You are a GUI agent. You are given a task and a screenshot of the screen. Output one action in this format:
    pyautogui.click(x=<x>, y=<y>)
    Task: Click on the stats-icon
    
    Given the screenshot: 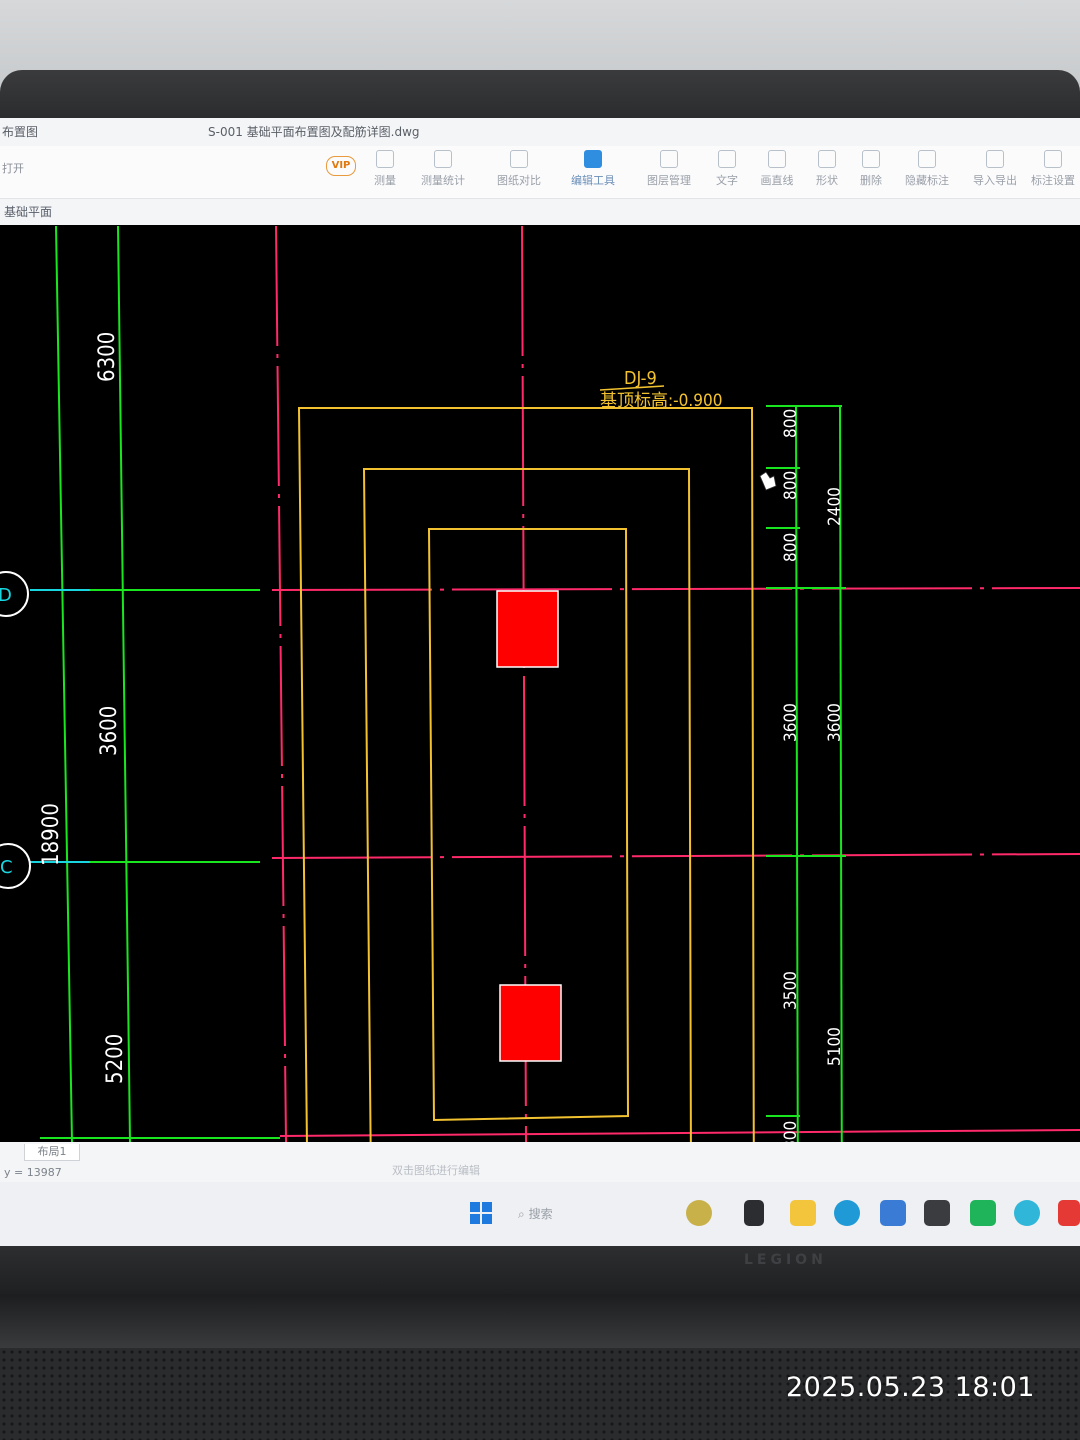 What is the action you would take?
    pyautogui.click(x=443, y=159)
    